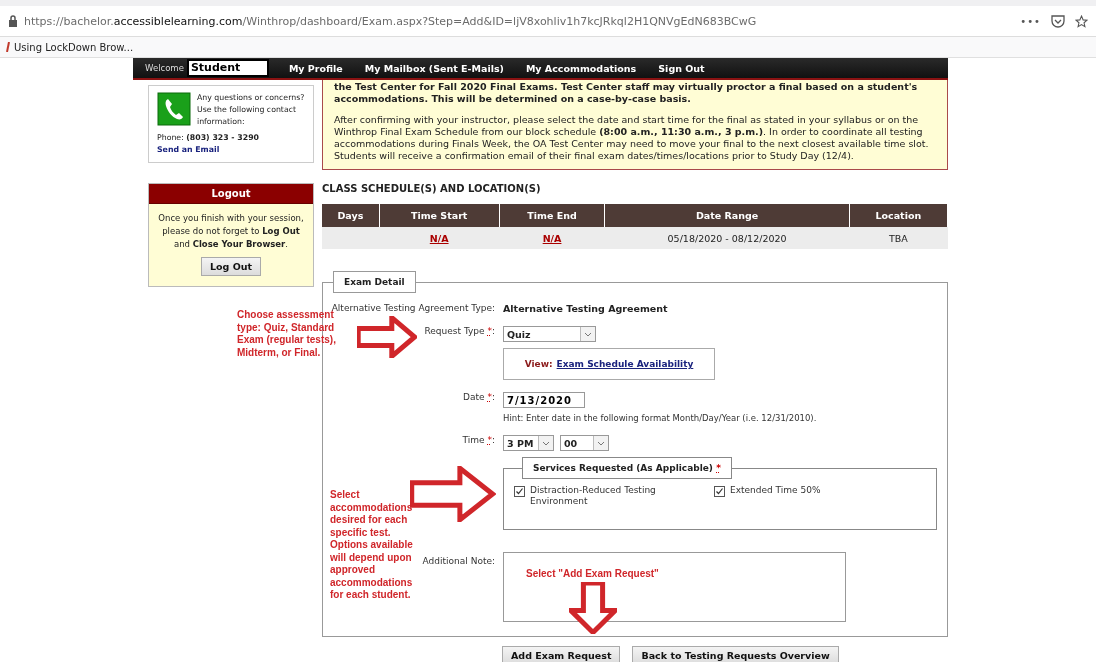 The height and width of the screenshot is (662, 1096). Describe the element at coordinates (351, 215) in the screenshot. I see `column-header: Days` at that location.